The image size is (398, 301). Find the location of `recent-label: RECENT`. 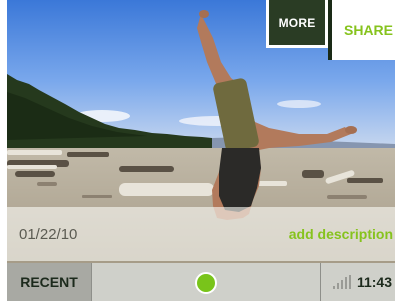

recent-label: RECENT is located at coordinates (49, 282).